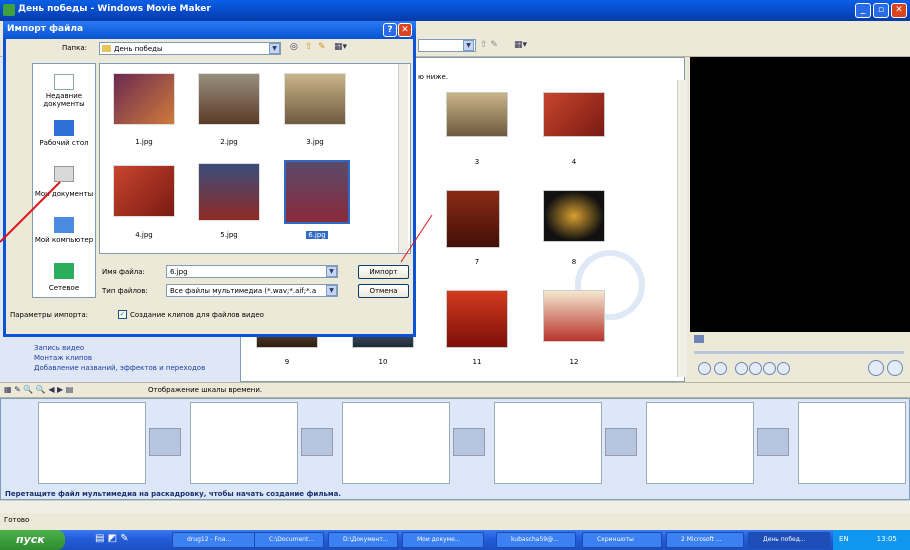  Describe the element at coordinates (416, 238) in the screenshot. I see `annotation-line-right` at that location.